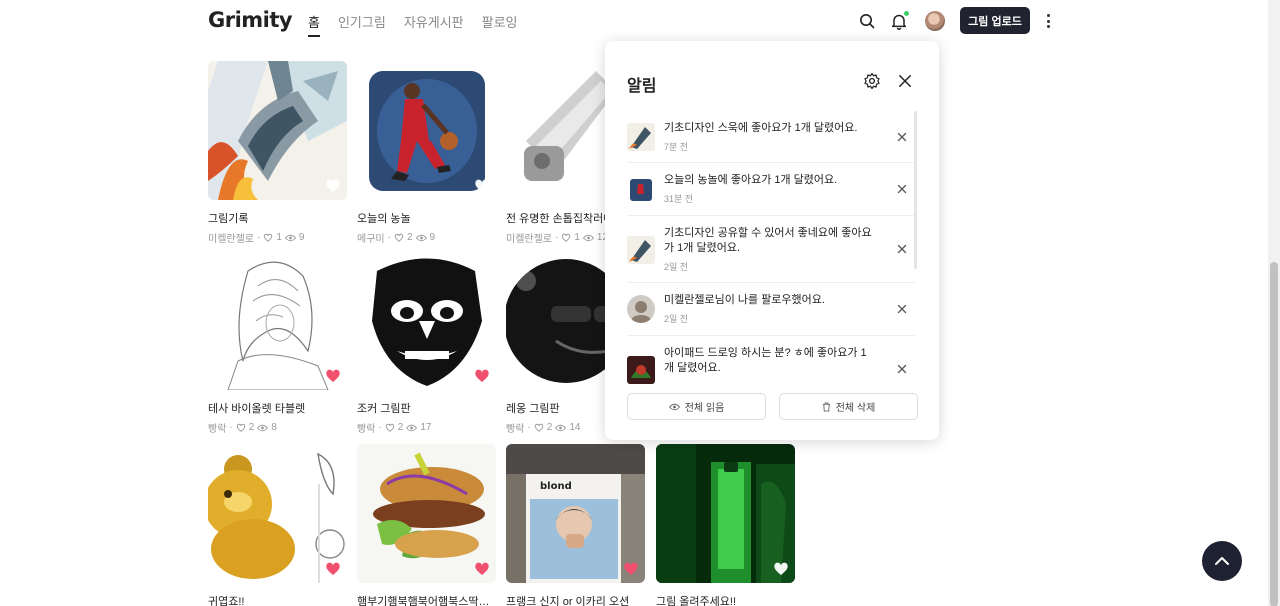 This screenshot has height=606, width=1280. Describe the element at coordinates (725, 599) in the screenshot. I see `artwork-title: 그림 올려주세요!!` at that location.